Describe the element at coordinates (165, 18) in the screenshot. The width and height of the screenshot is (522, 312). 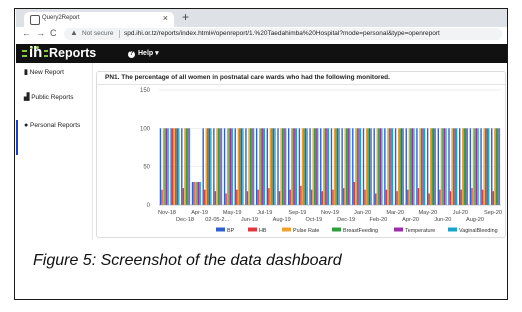
I see `close-tab-icon: ×` at that location.